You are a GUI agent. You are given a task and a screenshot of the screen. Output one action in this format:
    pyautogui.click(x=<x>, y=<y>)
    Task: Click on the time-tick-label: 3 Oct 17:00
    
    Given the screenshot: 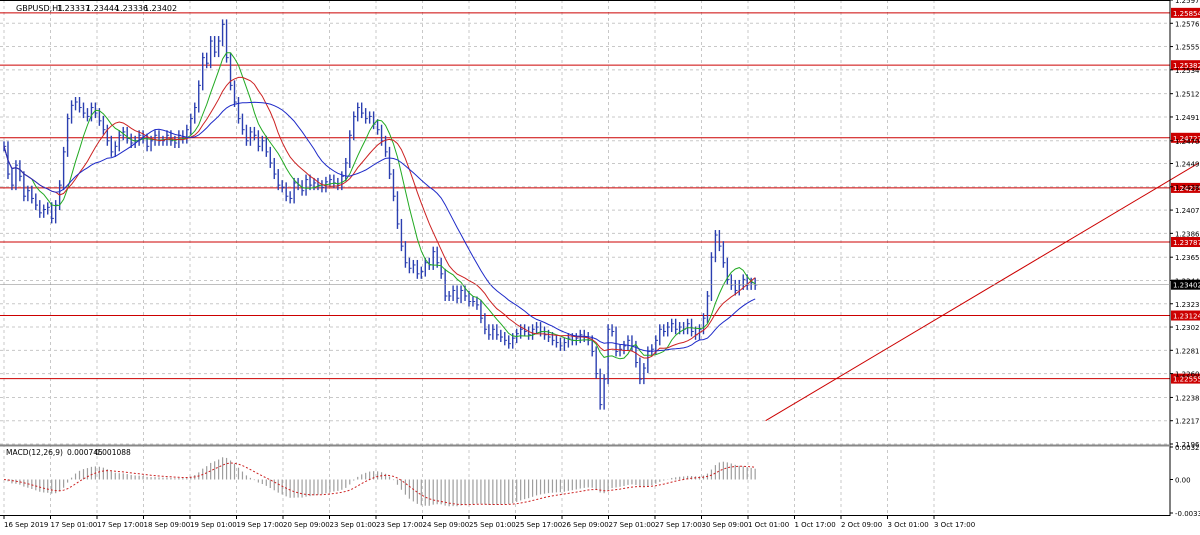 What is the action you would take?
    pyautogui.click(x=954, y=525)
    